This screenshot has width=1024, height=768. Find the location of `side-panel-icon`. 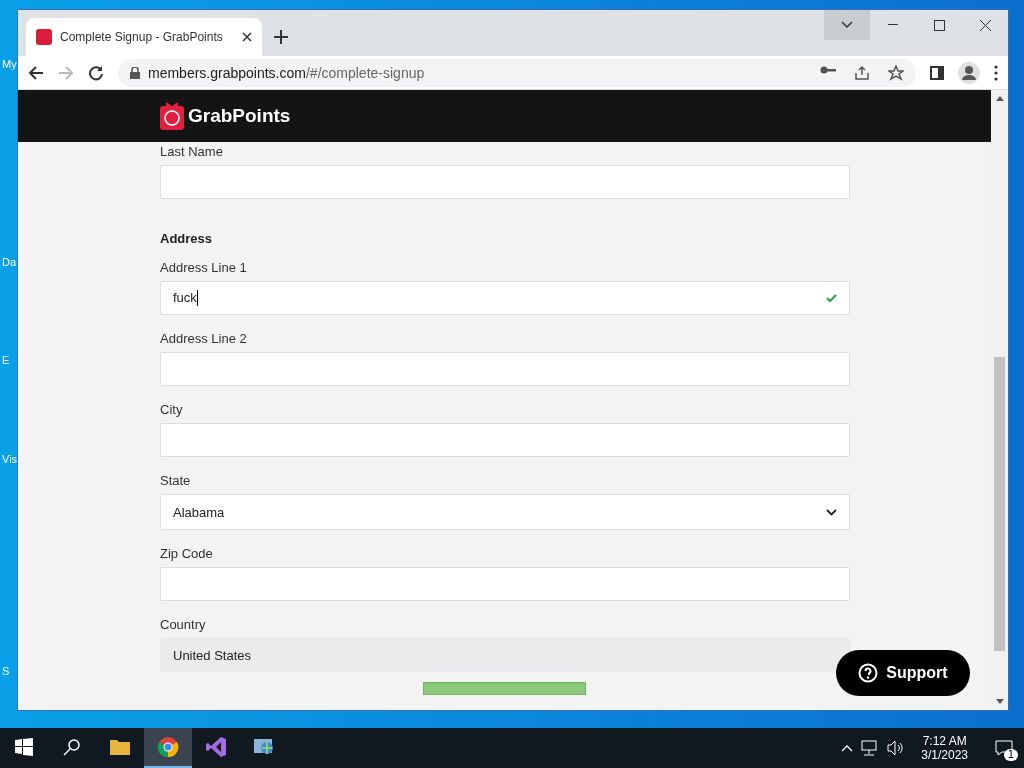

side-panel-icon is located at coordinates (937, 72).